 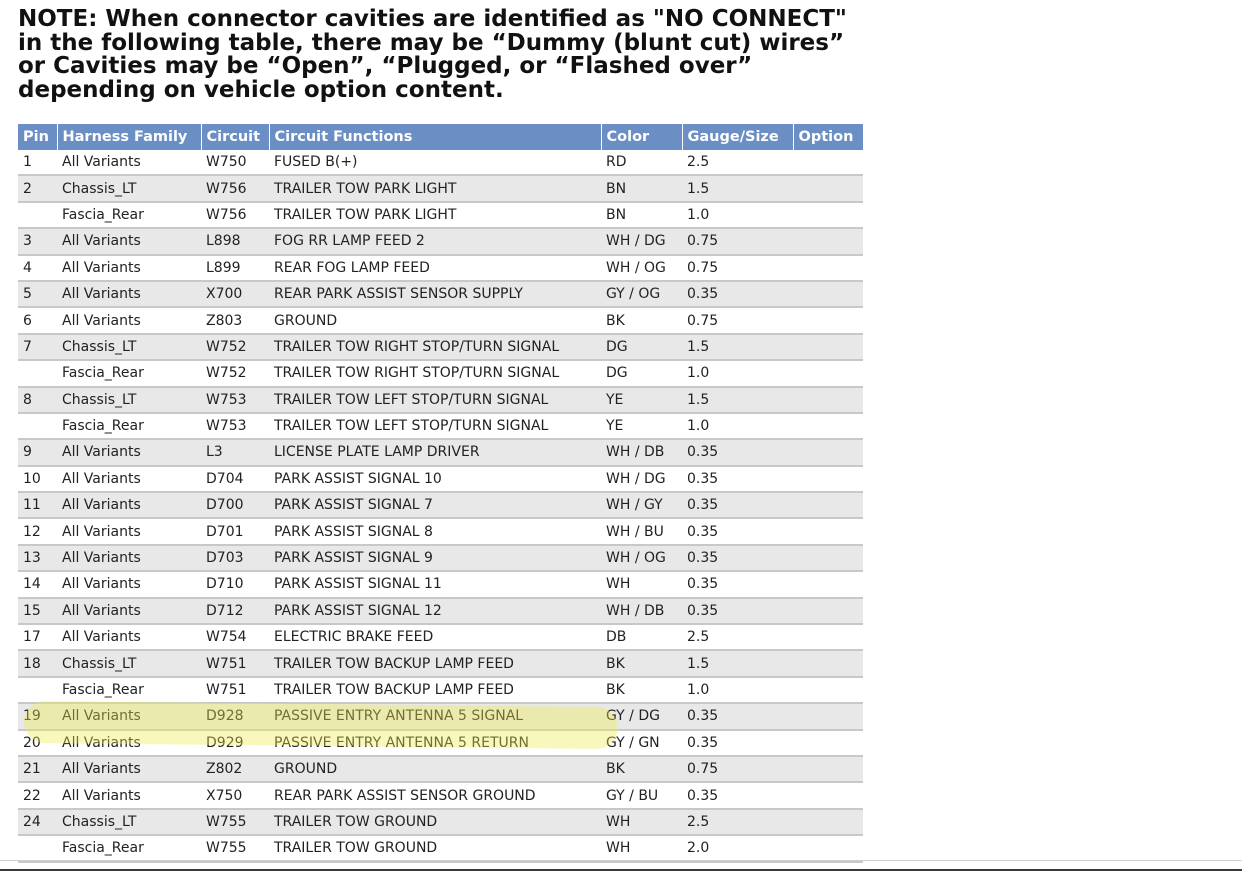 I want to click on cell-harness-family: Fascia_Rear, so click(x=129, y=374).